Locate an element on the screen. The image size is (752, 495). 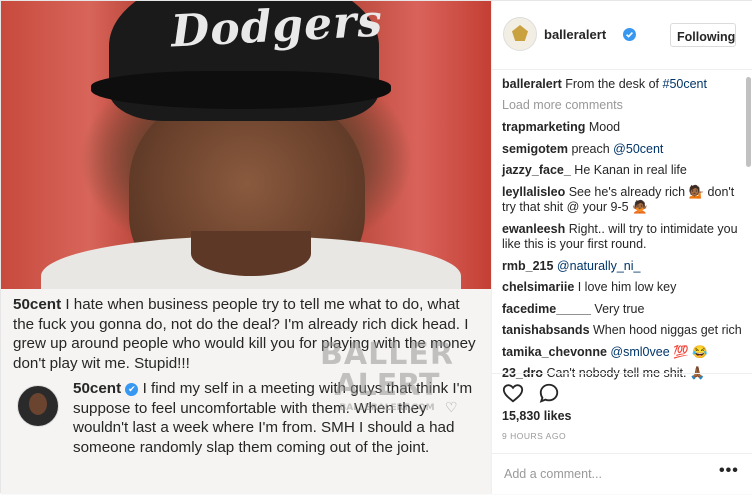
comment-text: Mood is located at coordinates (603, 127).